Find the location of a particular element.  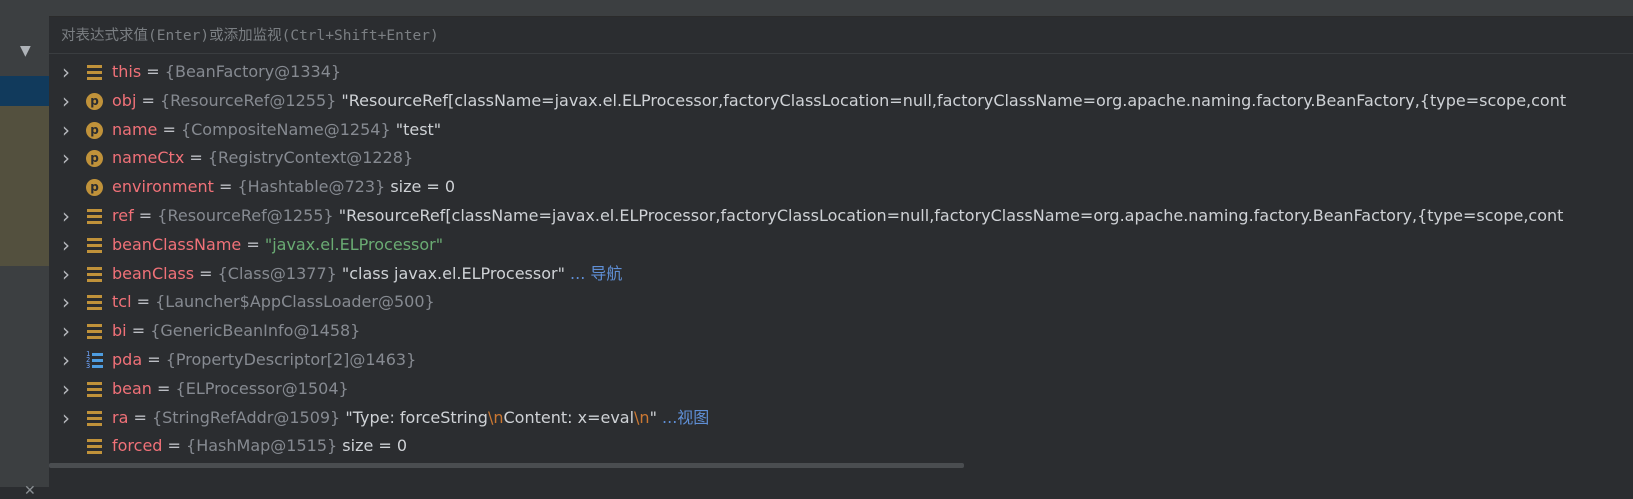

variable-name: beanClassName is located at coordinates (177, 244).